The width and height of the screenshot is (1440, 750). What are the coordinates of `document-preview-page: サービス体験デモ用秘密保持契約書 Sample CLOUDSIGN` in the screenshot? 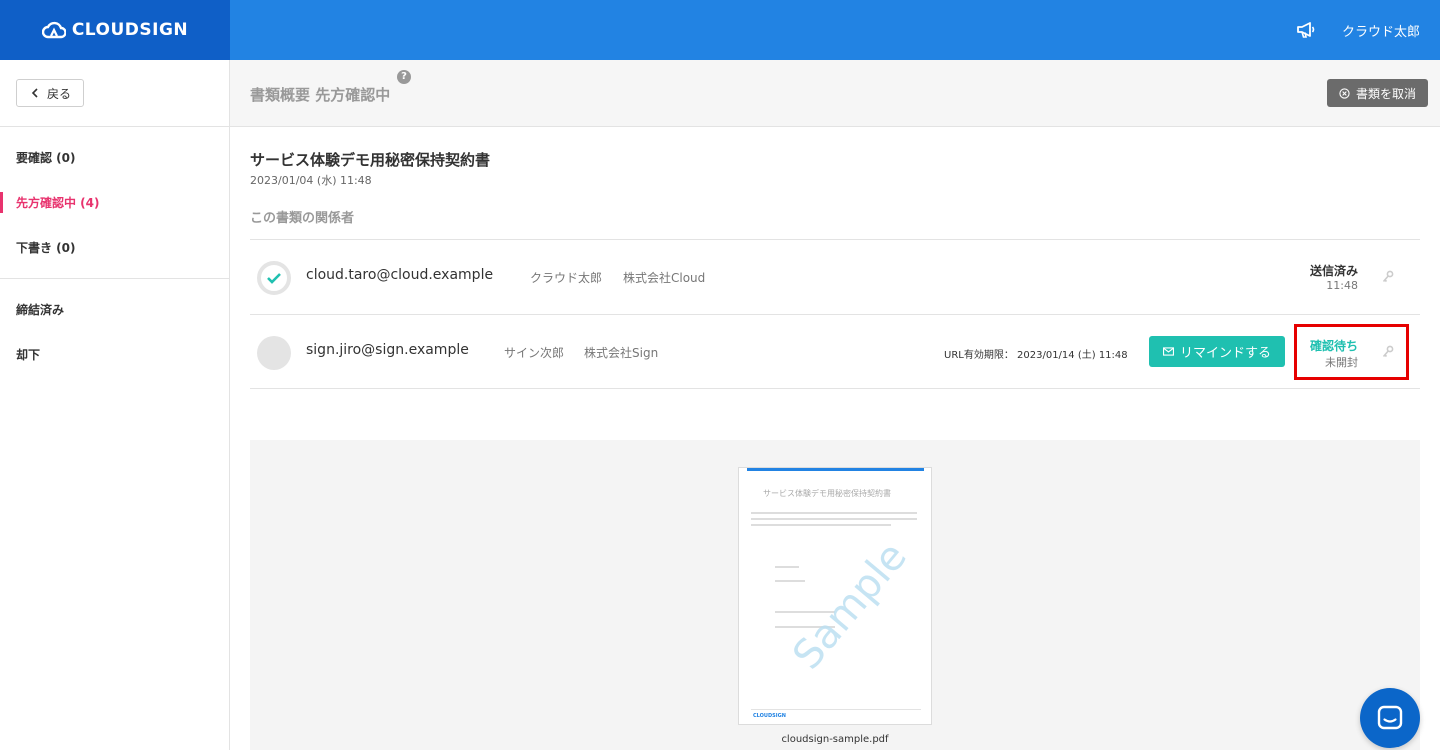 It's located at (835, 596).